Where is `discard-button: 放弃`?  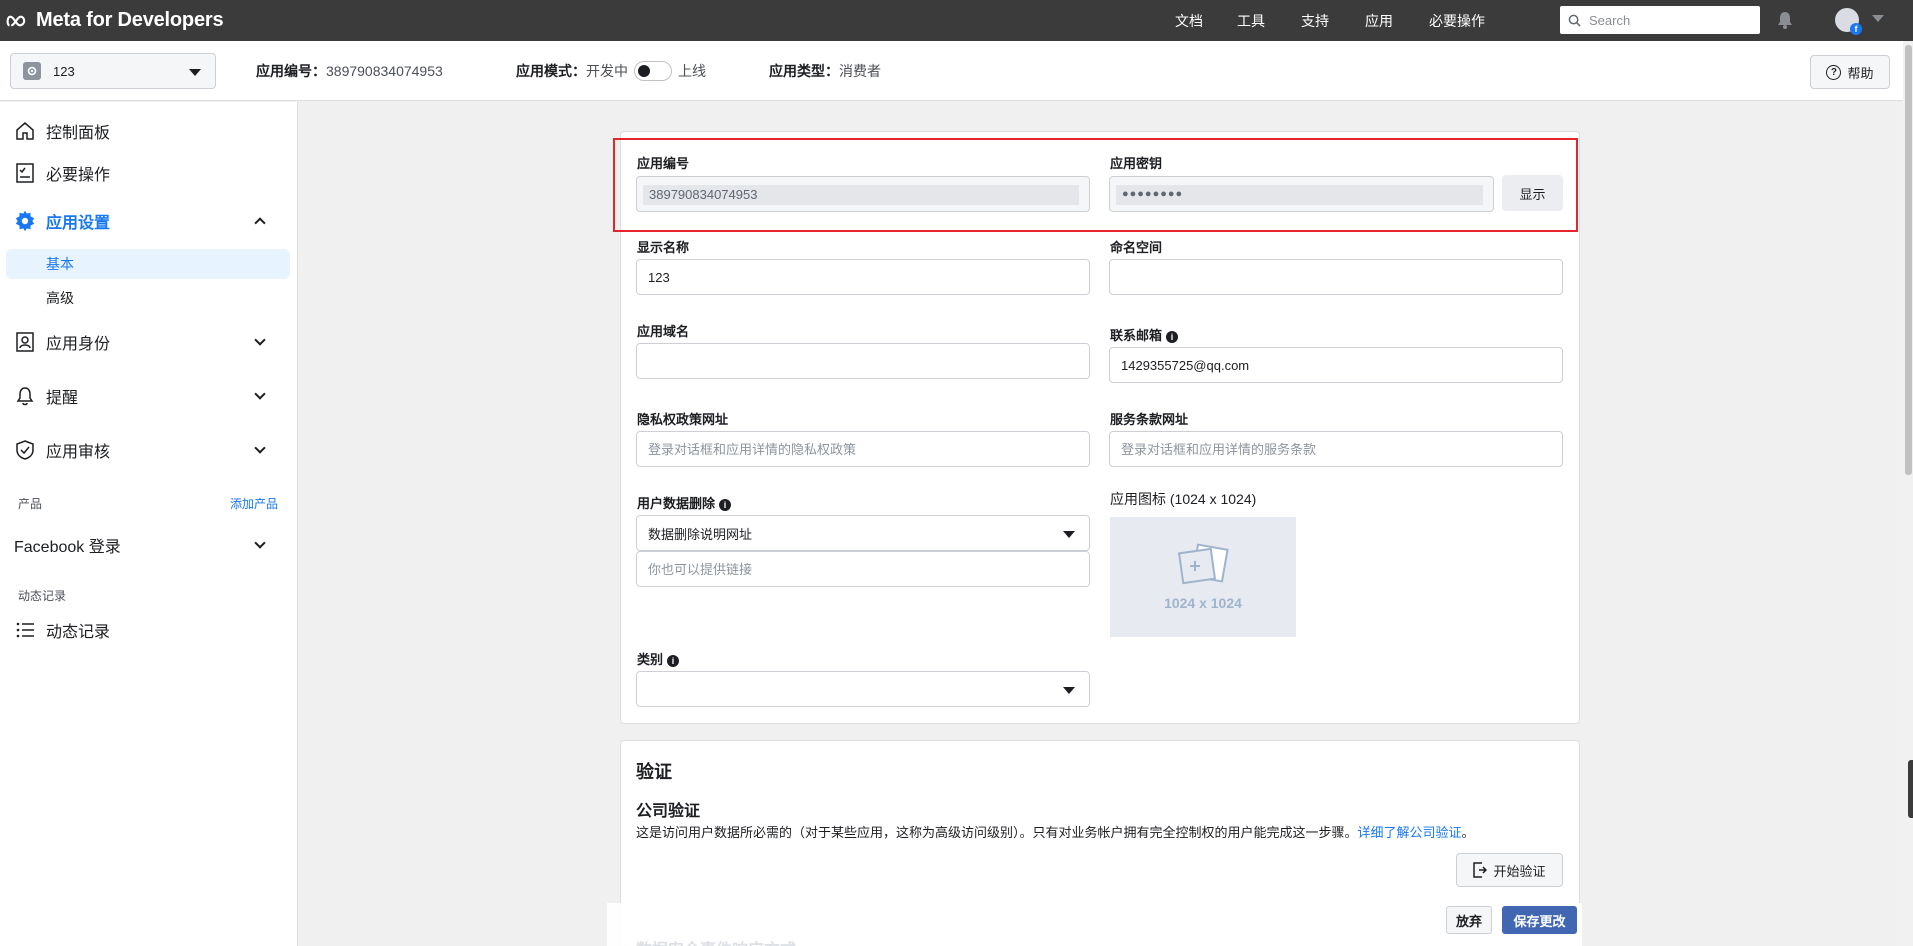 discard-button: 放弃 is located at coordinates (1469, 920).